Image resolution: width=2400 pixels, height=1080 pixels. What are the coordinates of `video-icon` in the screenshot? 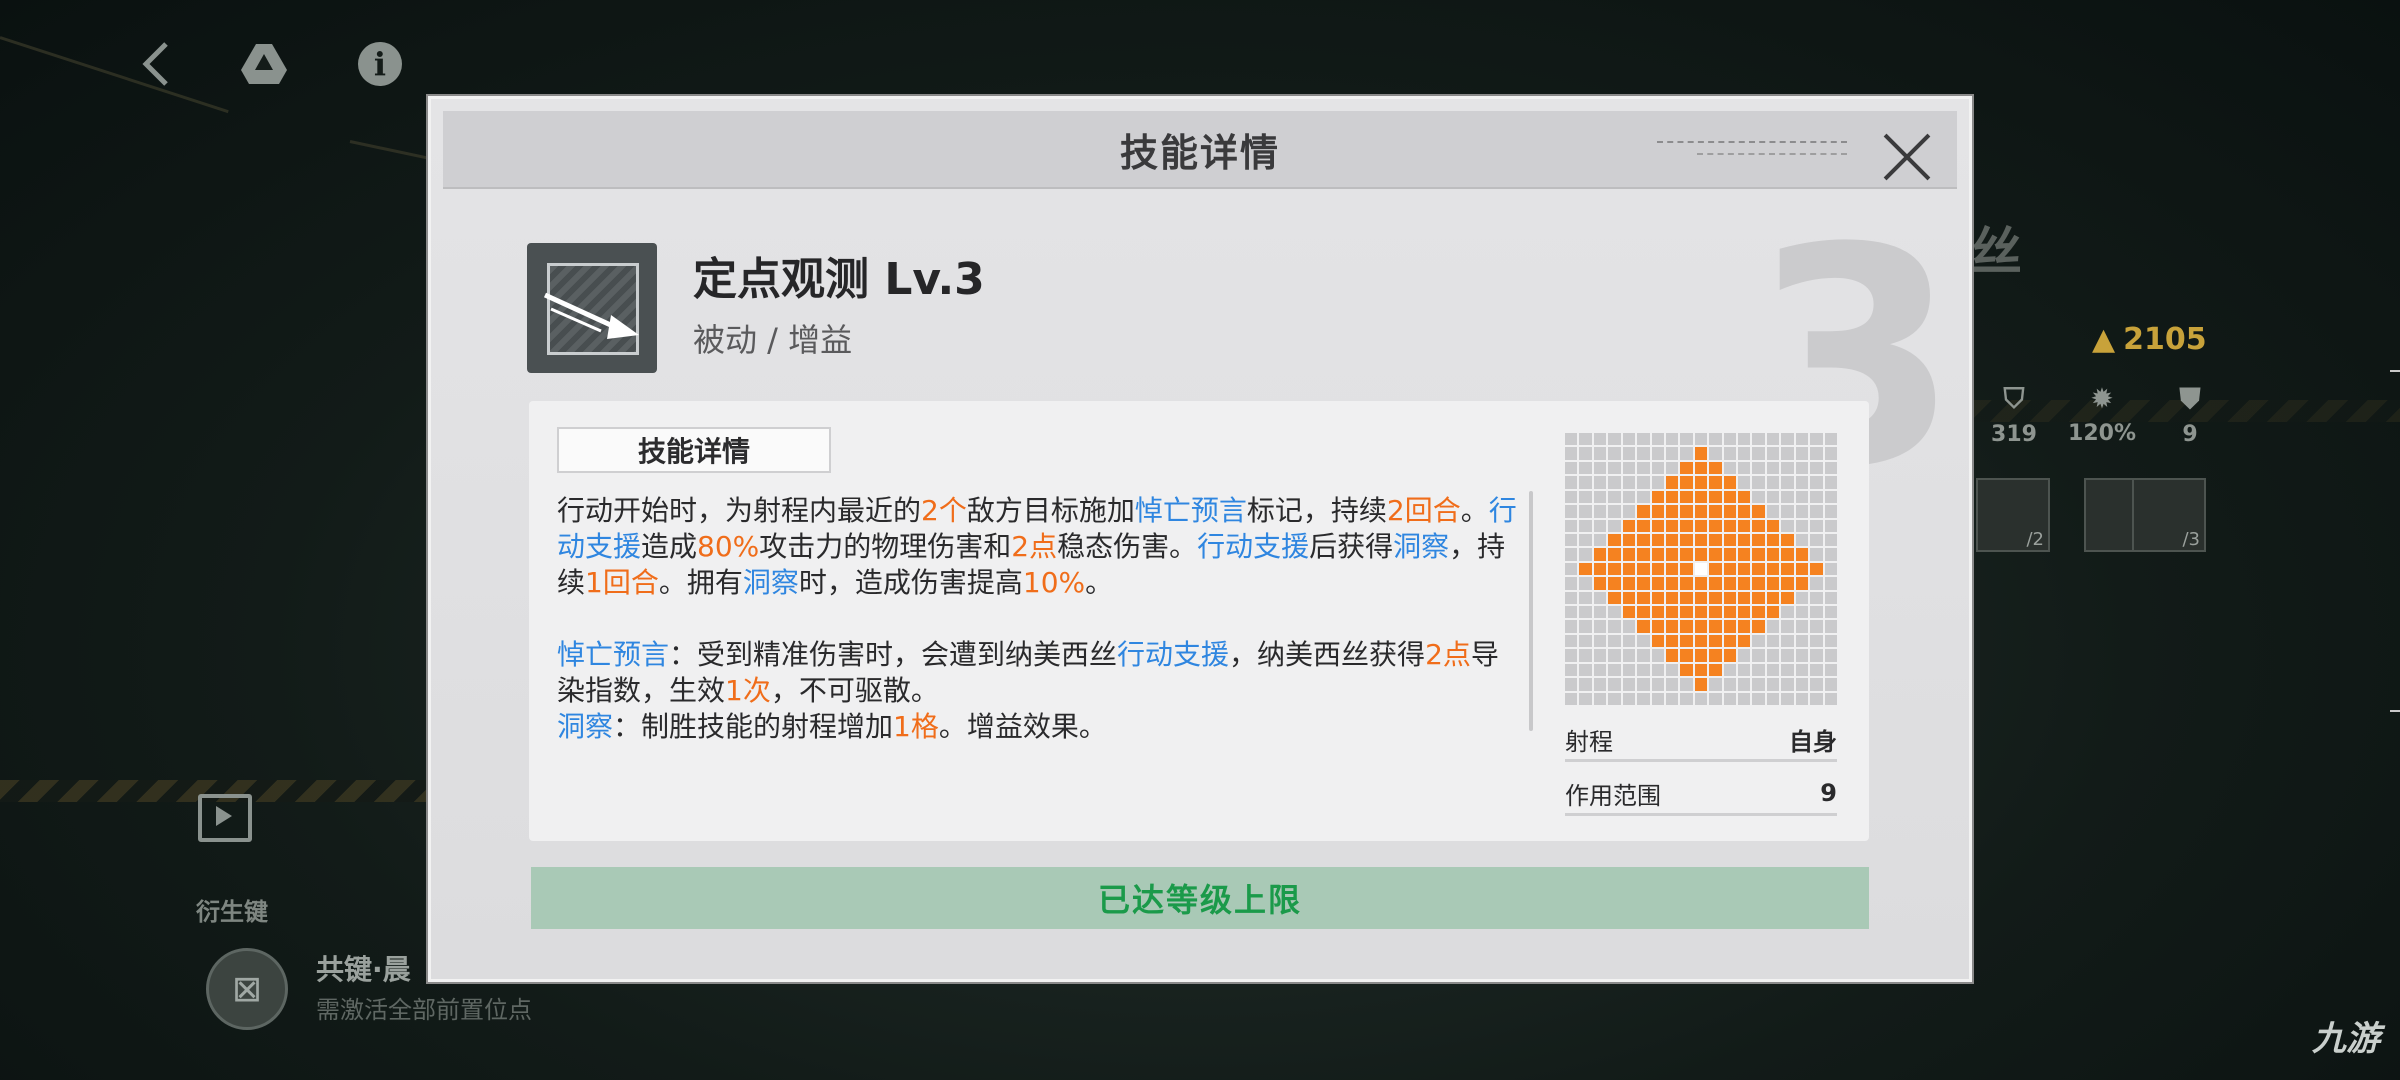 It's located at (225, 818).